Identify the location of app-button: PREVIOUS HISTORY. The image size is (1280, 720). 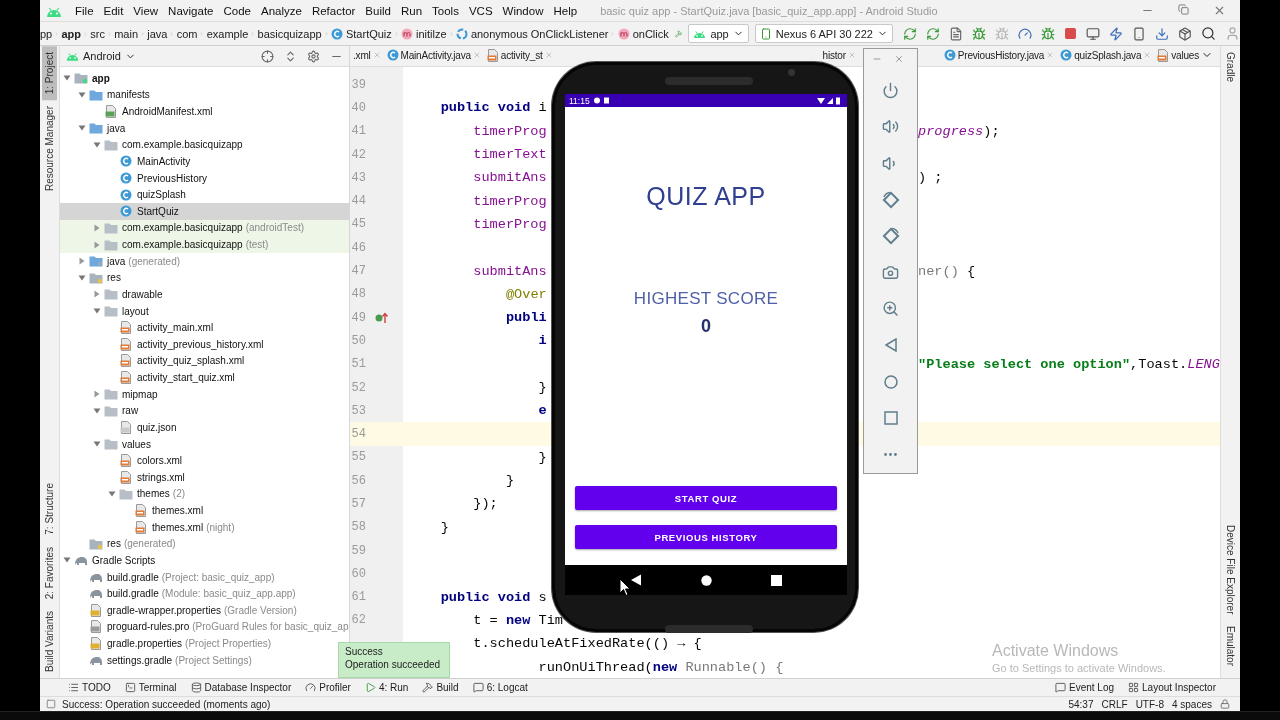
(706, 537).